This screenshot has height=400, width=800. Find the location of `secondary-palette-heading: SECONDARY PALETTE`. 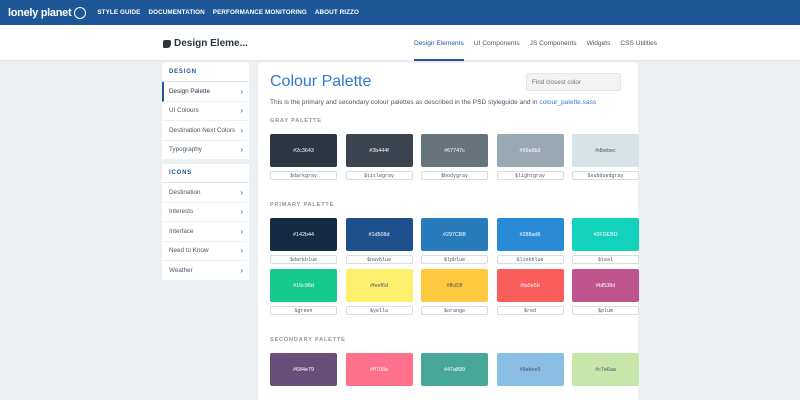

secondary-palette-heading: SECONDARY PALETTE is located at coordinates (308, 340).